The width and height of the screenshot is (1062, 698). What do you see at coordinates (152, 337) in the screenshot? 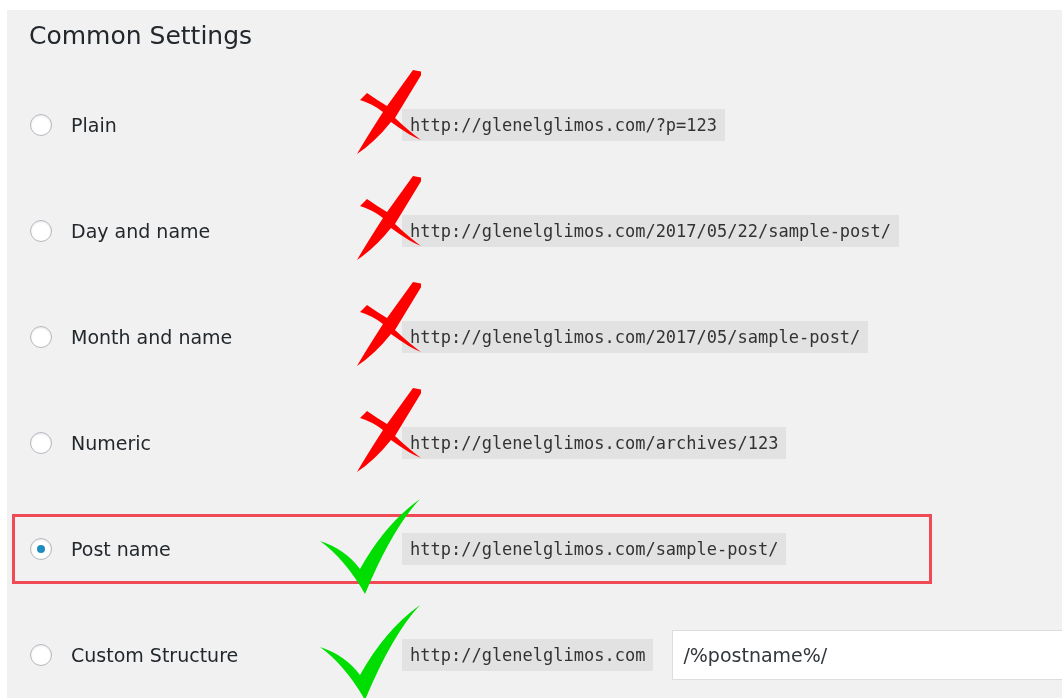
I see `option-label: Month and name` at bounding box center [152, 337].